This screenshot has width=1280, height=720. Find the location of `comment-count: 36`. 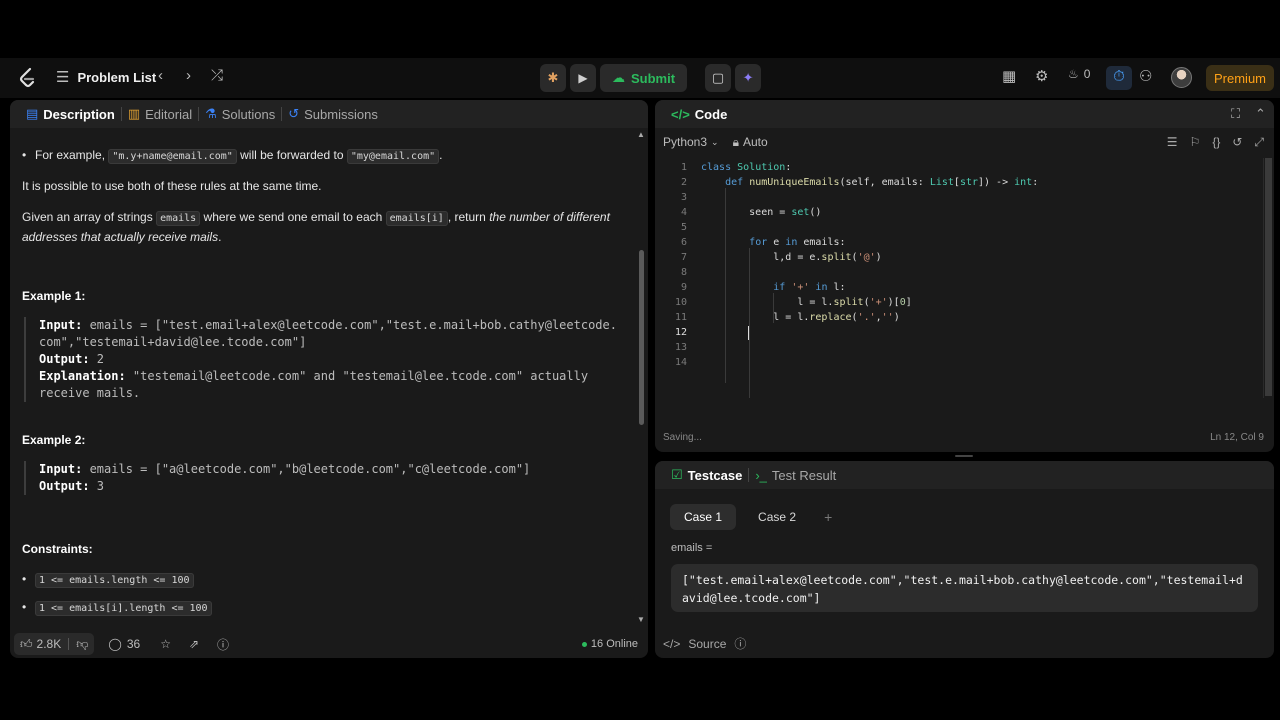

comment-count: 36 is located at coordinates (133, 644).